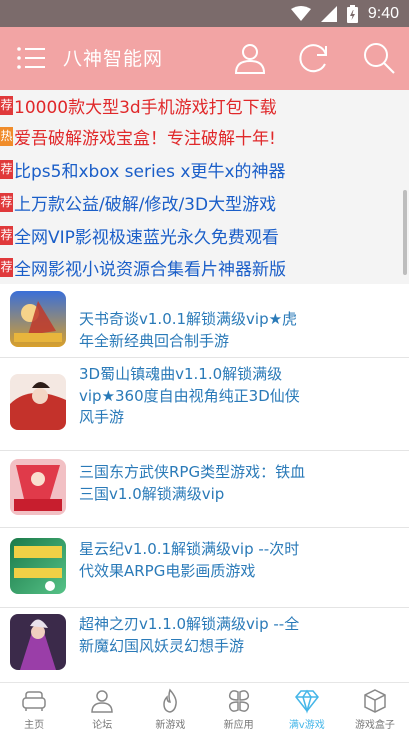  I want to click on promo-link: 荐 全网VIP影视极速蓝光永久免费观看, so click(139, 235).